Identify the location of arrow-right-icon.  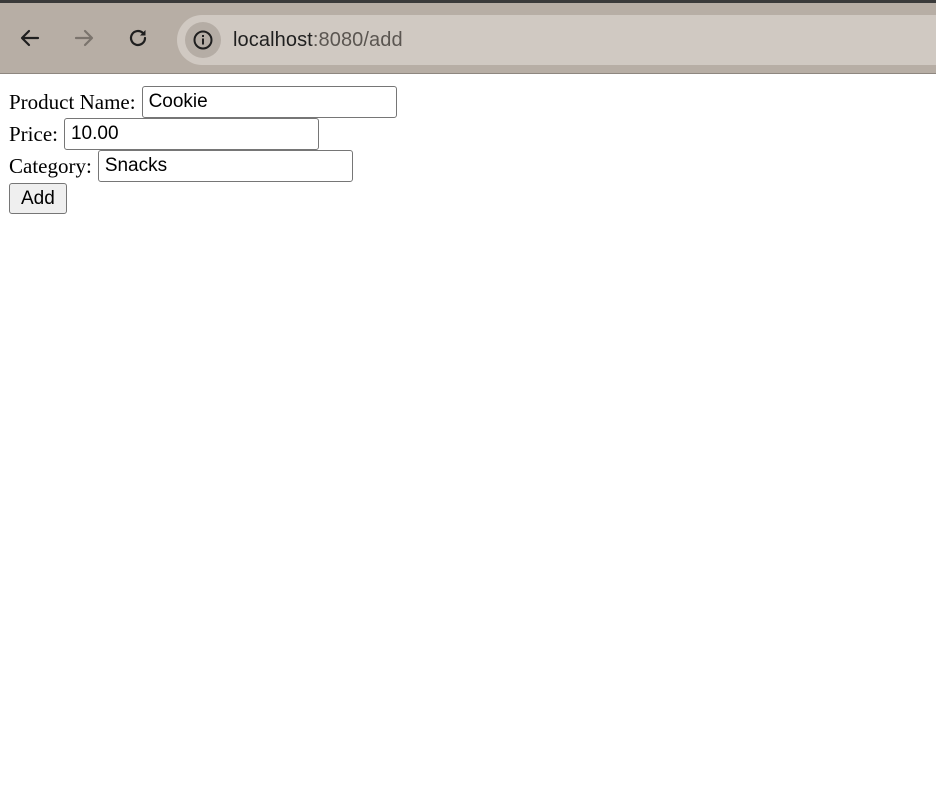
(84, 38).